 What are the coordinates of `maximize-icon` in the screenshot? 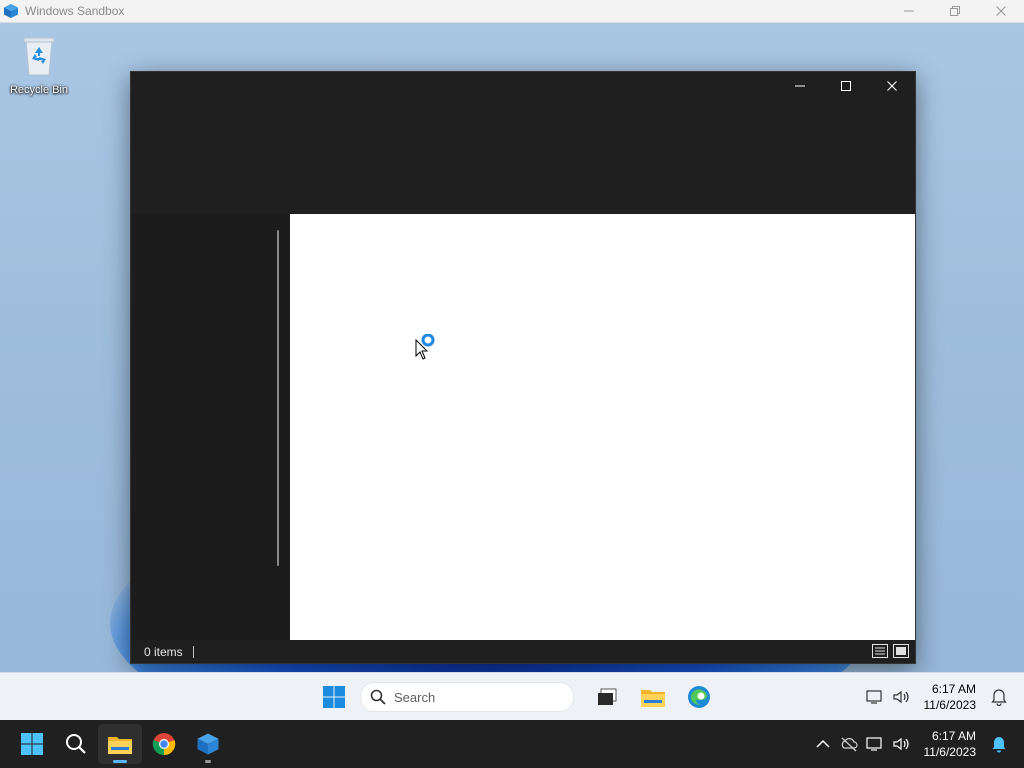 It's located at (846, 86).